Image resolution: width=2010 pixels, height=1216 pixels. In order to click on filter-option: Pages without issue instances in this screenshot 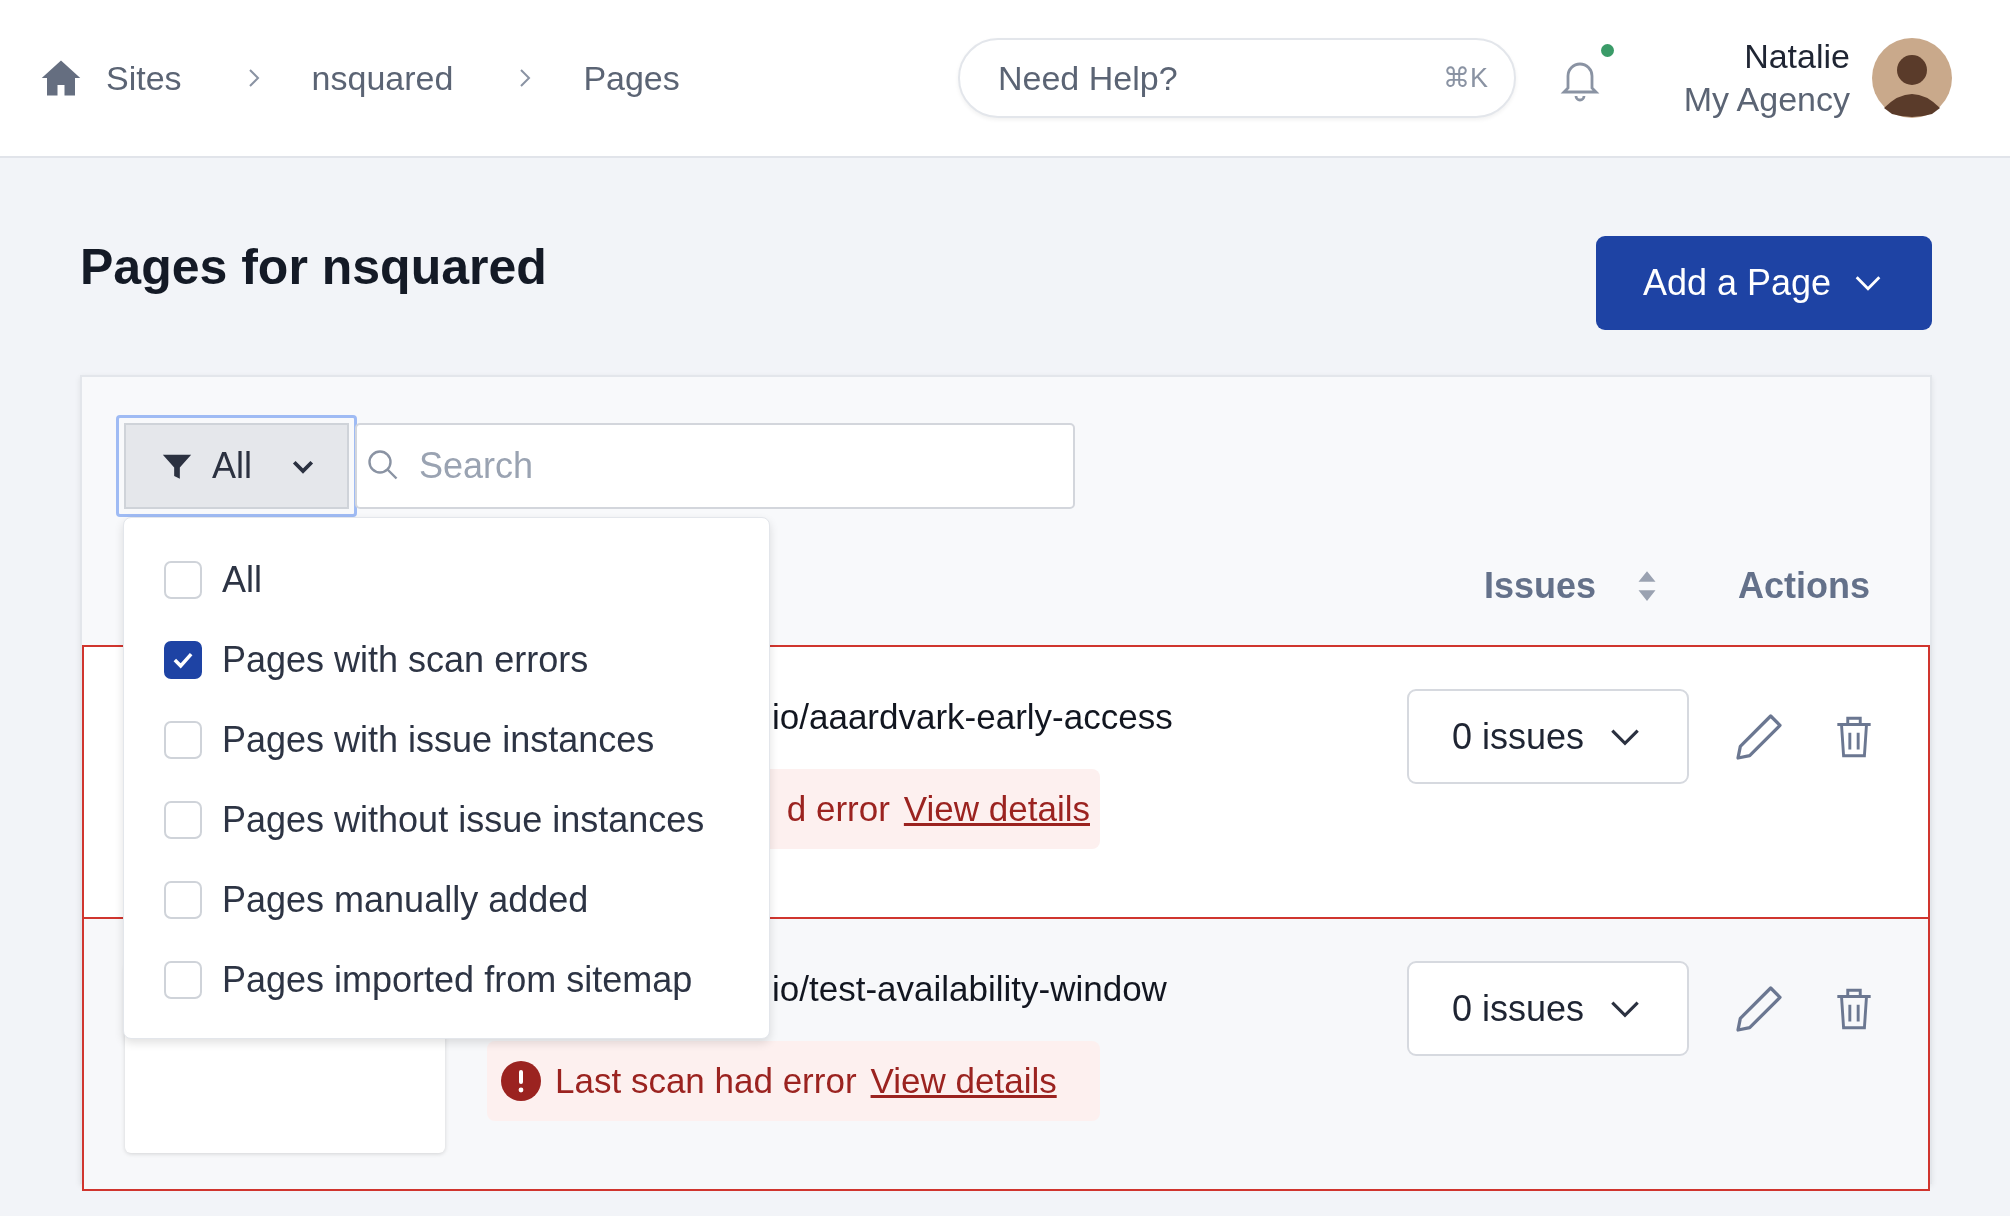, I will do `click(446, 820)`.